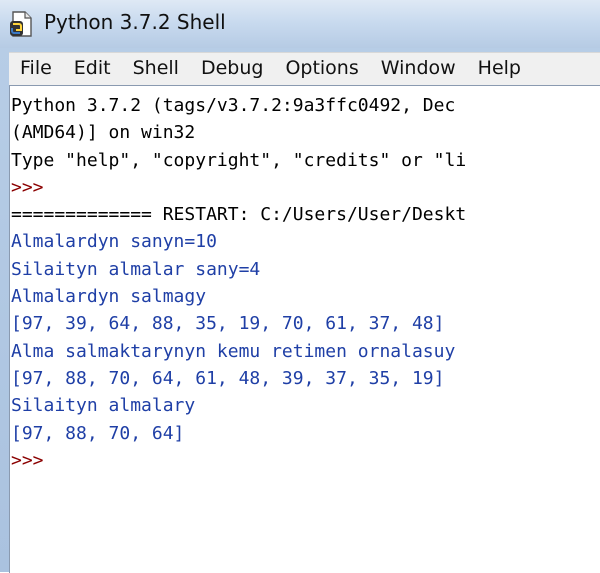  What do you see at coordinates (228, 378) in the screenshot?
I see `shell-line-output: [97, 88, 70, 64, 61, 48, 39, 37, 35, 19]` at bounding box center [228, 378].